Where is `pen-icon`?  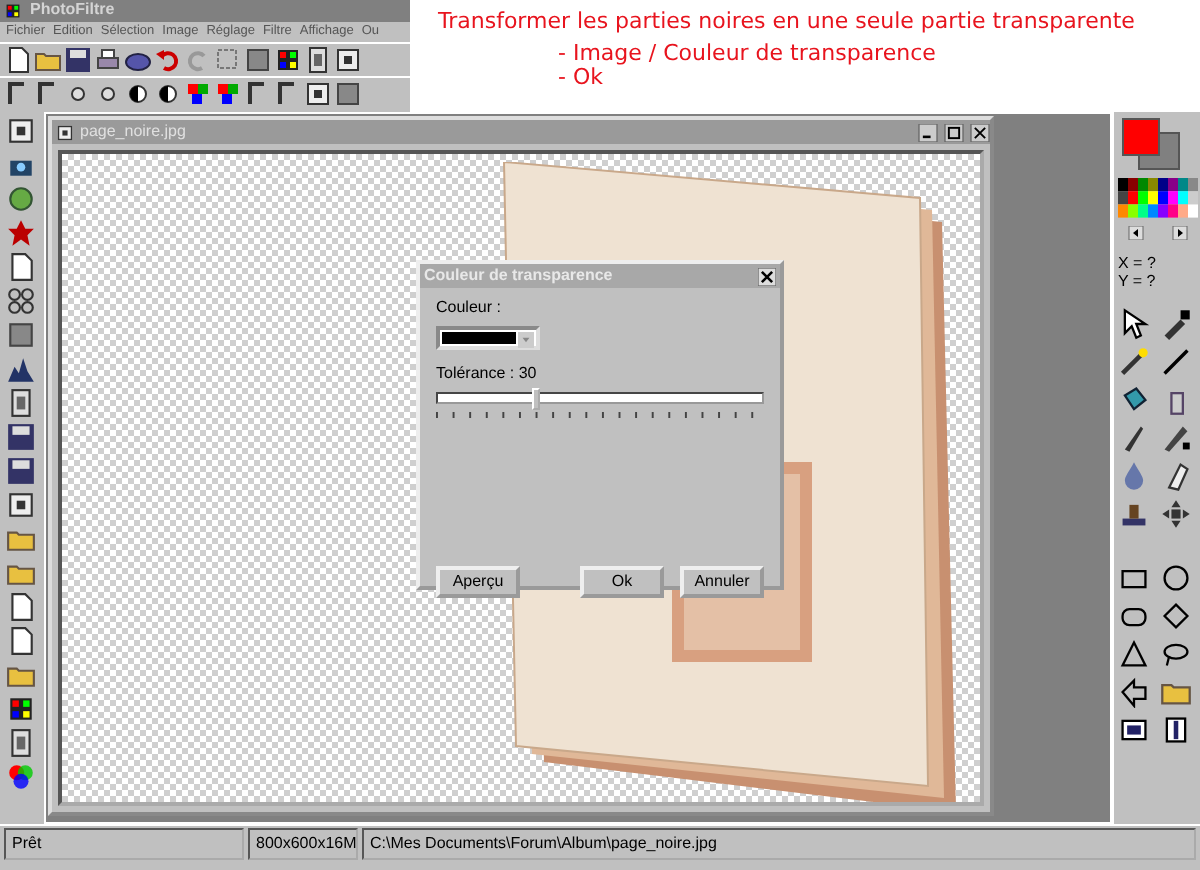
pen-icon is located at coordinates (1176, 437).